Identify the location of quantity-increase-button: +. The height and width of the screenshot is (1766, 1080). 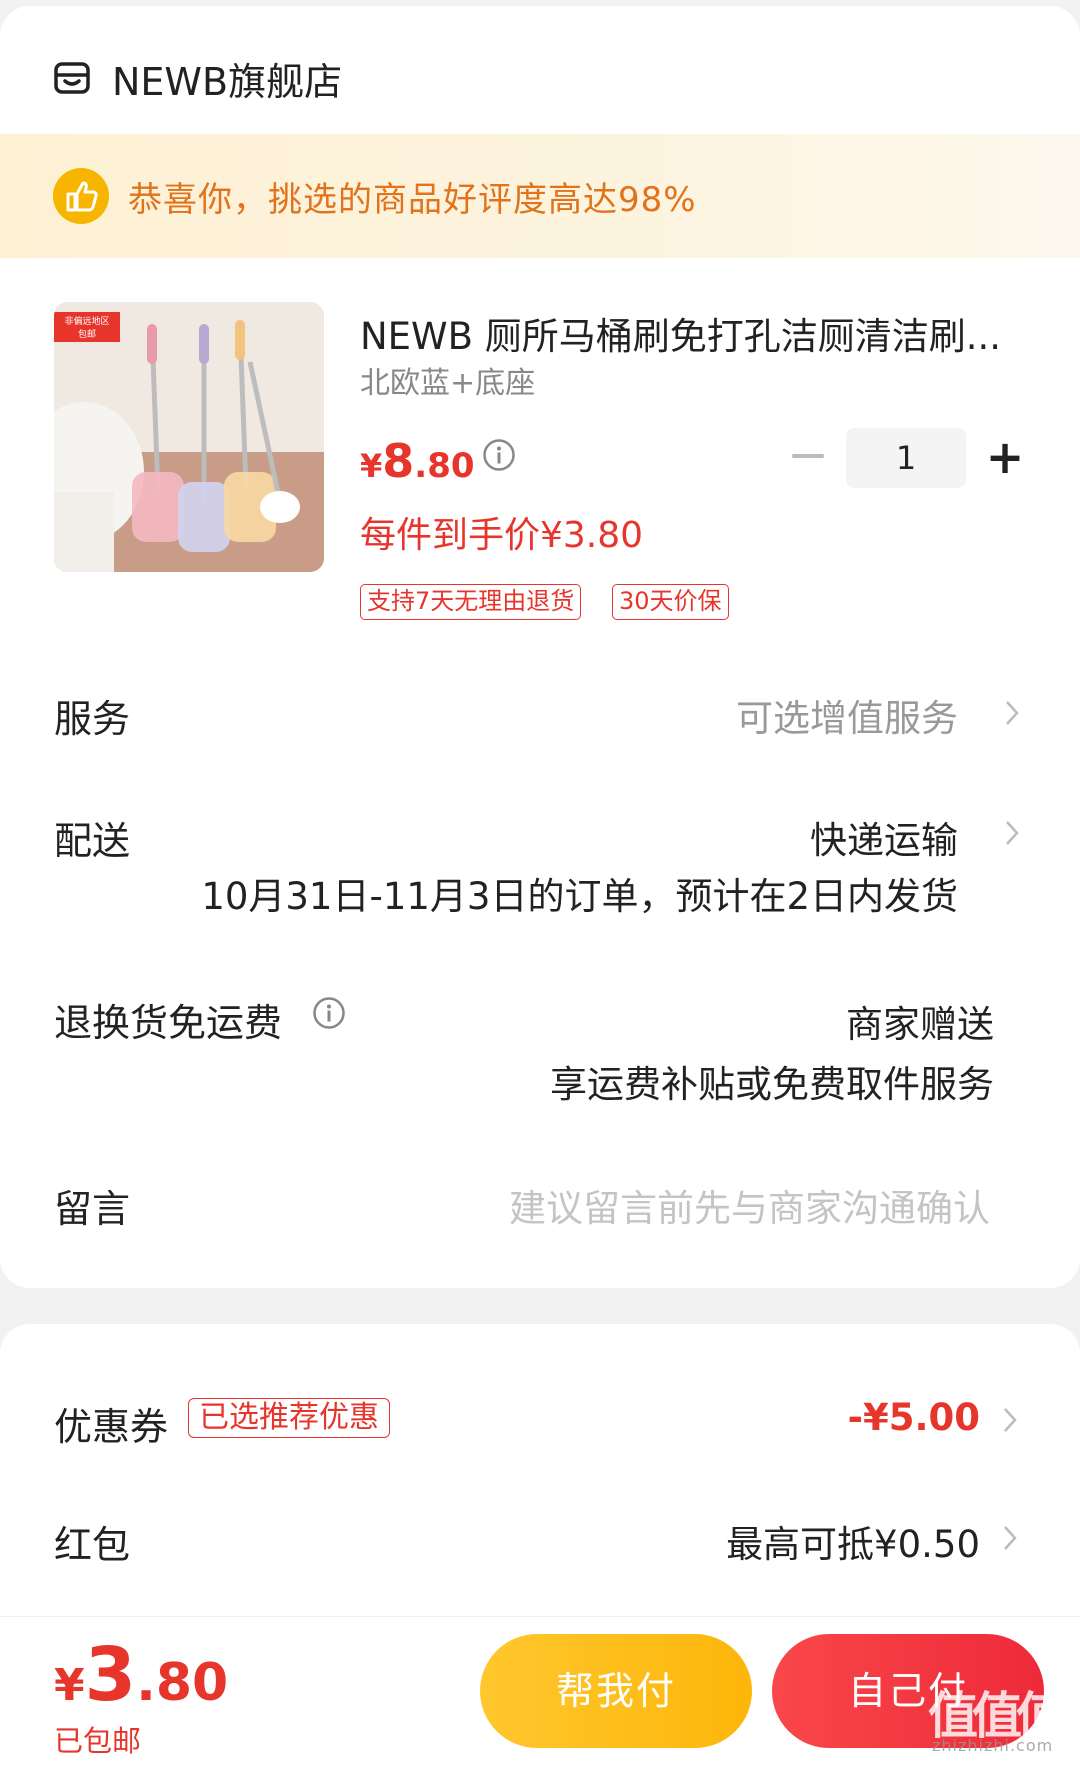
(1005, 458).